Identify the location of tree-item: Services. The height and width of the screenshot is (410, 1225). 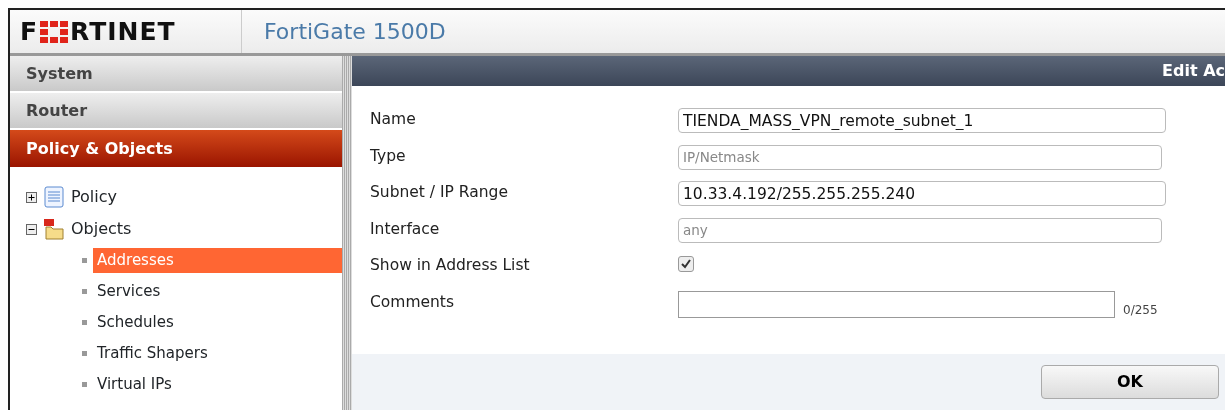
(217, 291).